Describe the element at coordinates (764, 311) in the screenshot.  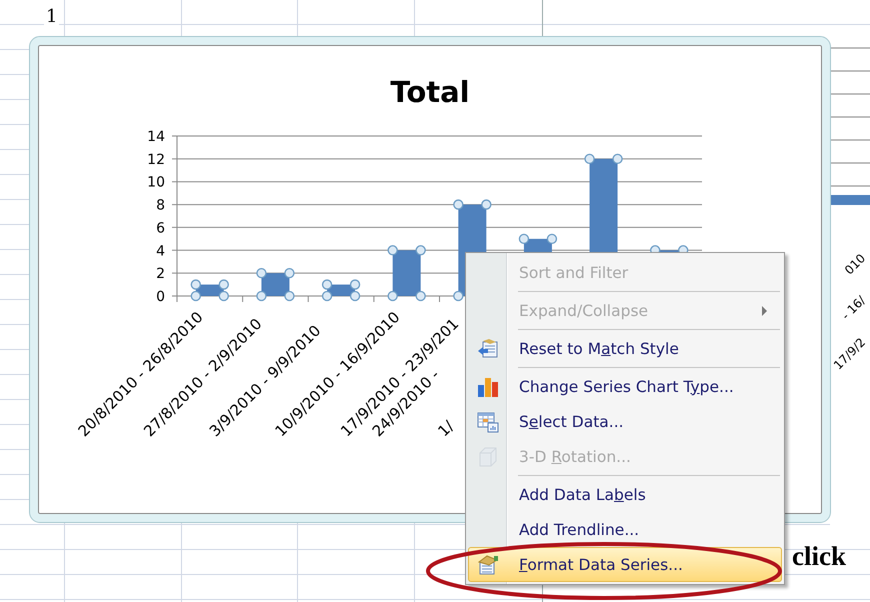
I see `submenu-arrow-icon` at that location.